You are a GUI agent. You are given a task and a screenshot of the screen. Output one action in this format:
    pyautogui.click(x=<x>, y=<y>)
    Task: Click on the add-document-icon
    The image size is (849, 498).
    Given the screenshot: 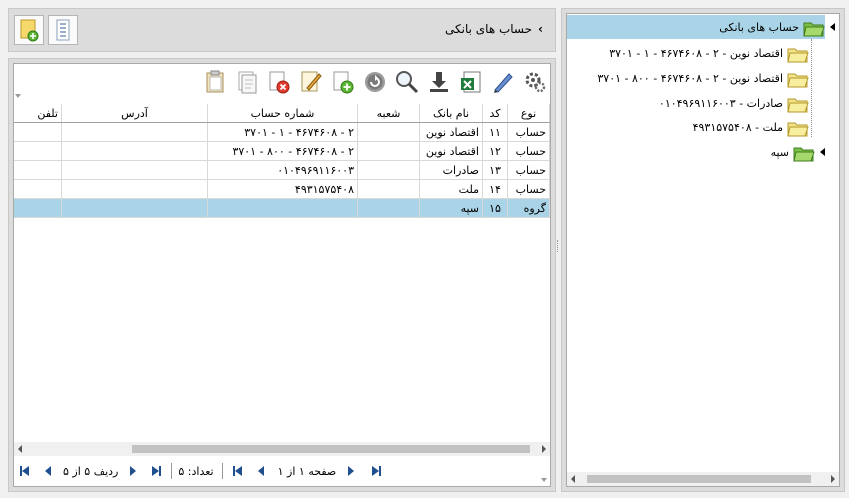 What is the action you would take?
    pyautogui.click(x=29, y=30)
    